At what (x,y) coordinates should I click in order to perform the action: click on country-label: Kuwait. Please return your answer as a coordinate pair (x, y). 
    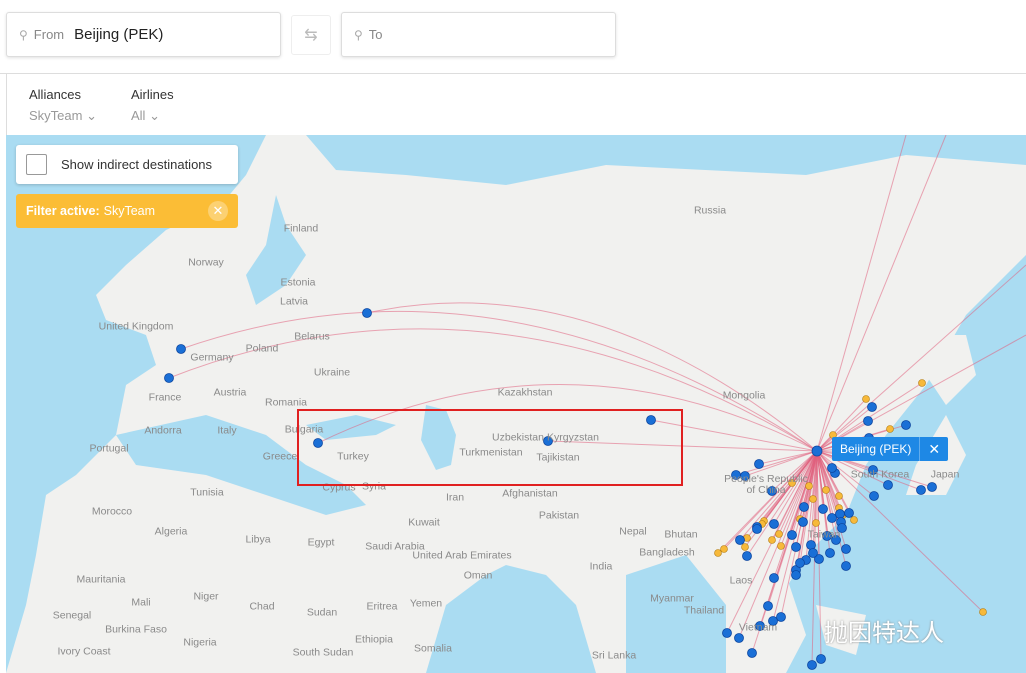
    Looking at the image, I should click on (424, 522).